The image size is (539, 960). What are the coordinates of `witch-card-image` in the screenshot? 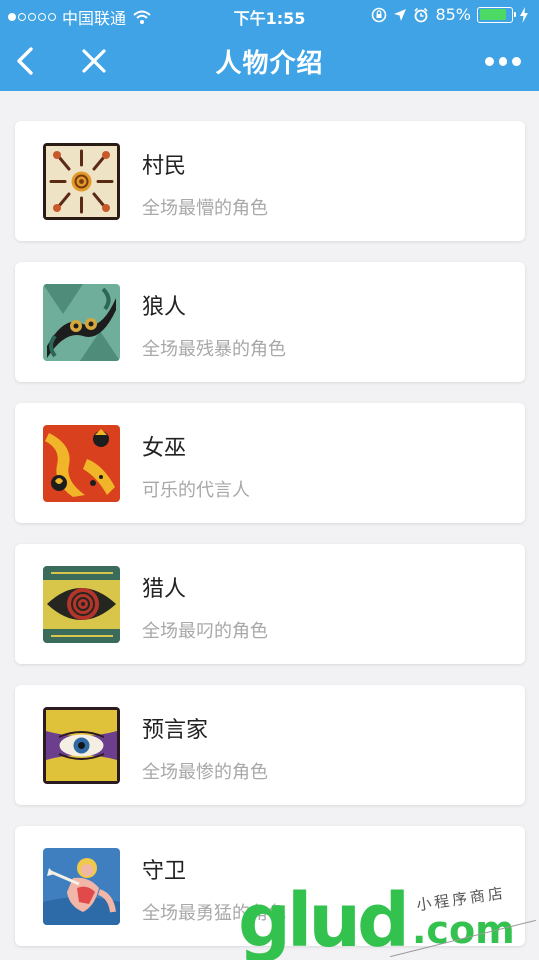 It's located at (81, 463).